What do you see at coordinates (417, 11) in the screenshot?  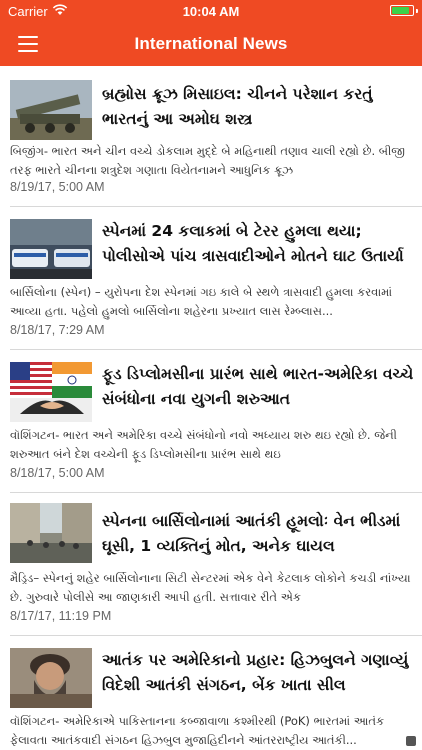 I see `battery-tip` at bounding box center [417, 11].